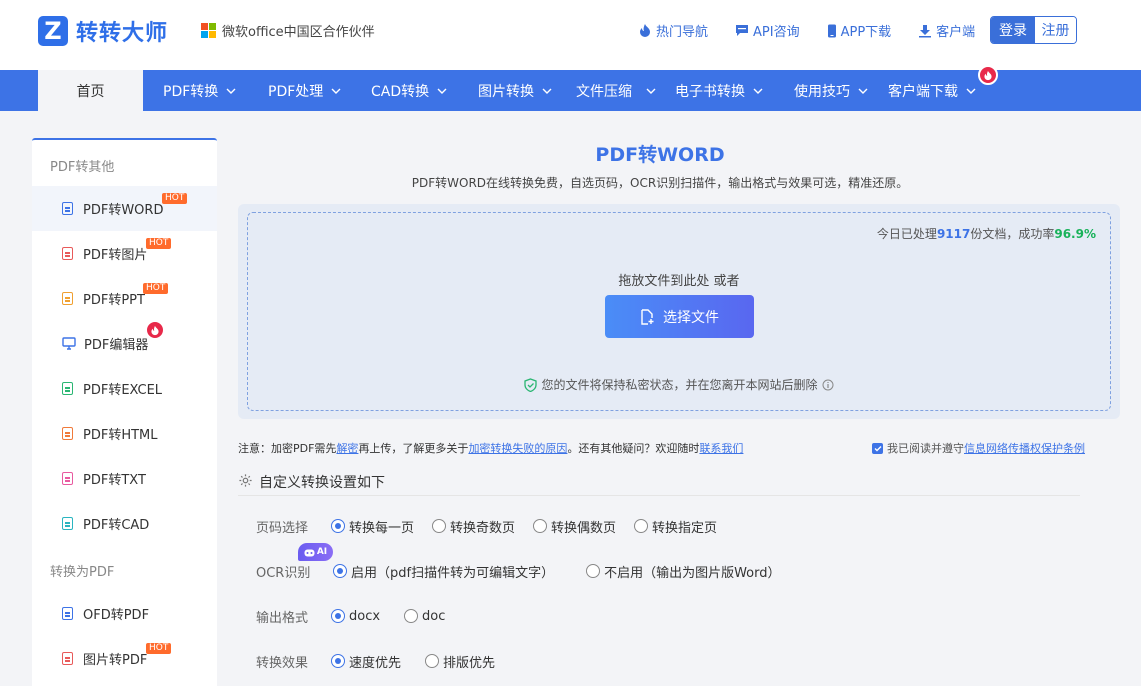 The image size is (1141, 686). What do you see at coordinates (946, 30) in the screenshot?
I see `client-download-link: 客户端` at bounding box center [946, 30].